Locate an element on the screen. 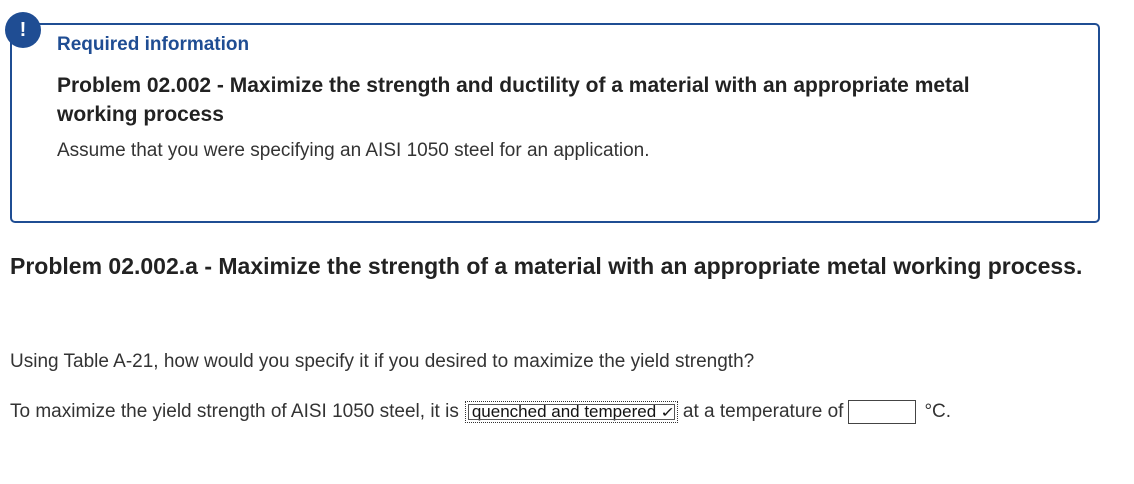 The height and width of the screenshot is (484, 1134). alert-symbol: ! is located at coordinates (23, 29).